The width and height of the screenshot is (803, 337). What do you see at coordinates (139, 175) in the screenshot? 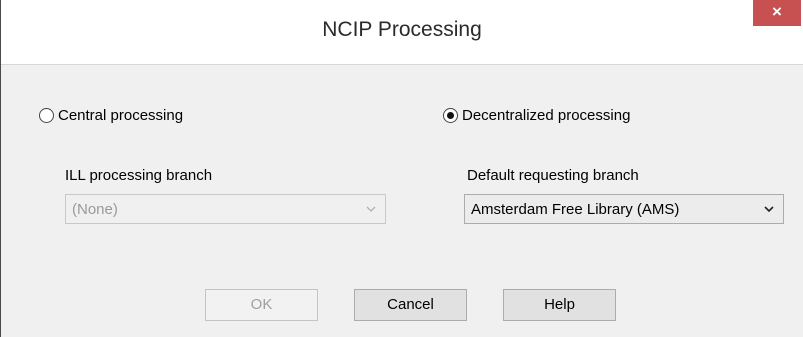
I see `ill-processing-branch-label: ILL processing branch` at bounding box center [139, 175].